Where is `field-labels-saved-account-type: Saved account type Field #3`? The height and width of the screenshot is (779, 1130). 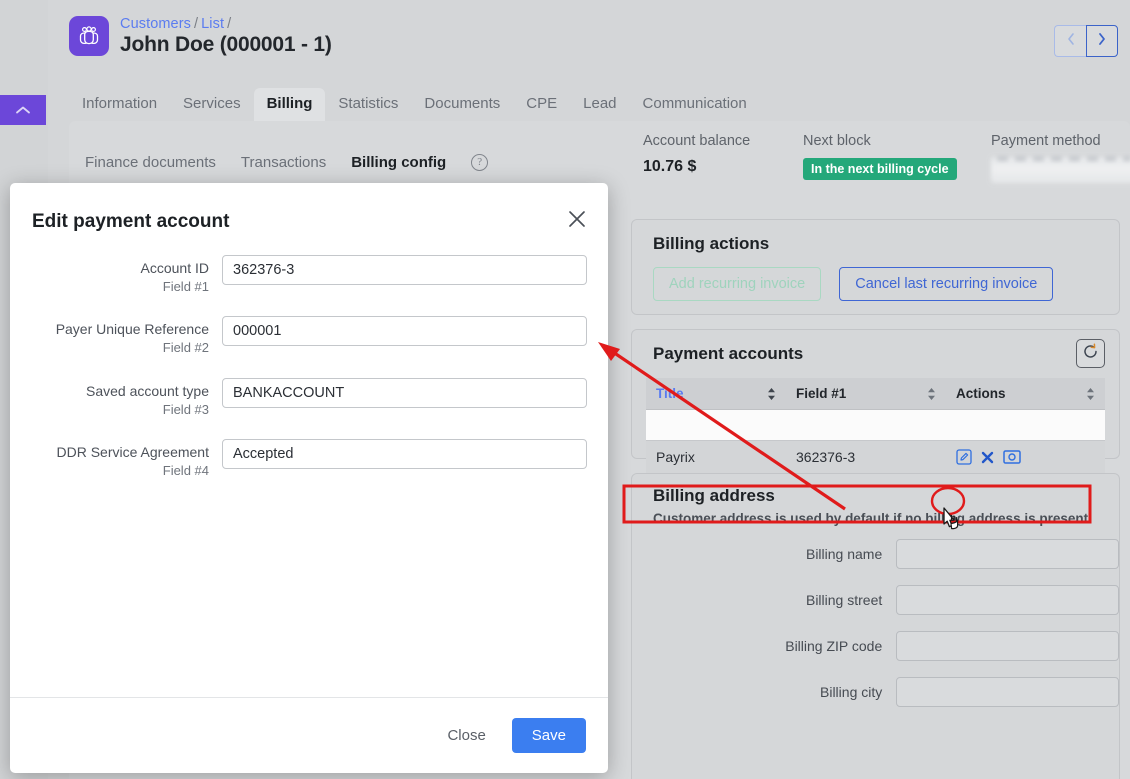
field-labels-saved-account-type: Saved account type Field #3 is located at coordinates (116, 398).